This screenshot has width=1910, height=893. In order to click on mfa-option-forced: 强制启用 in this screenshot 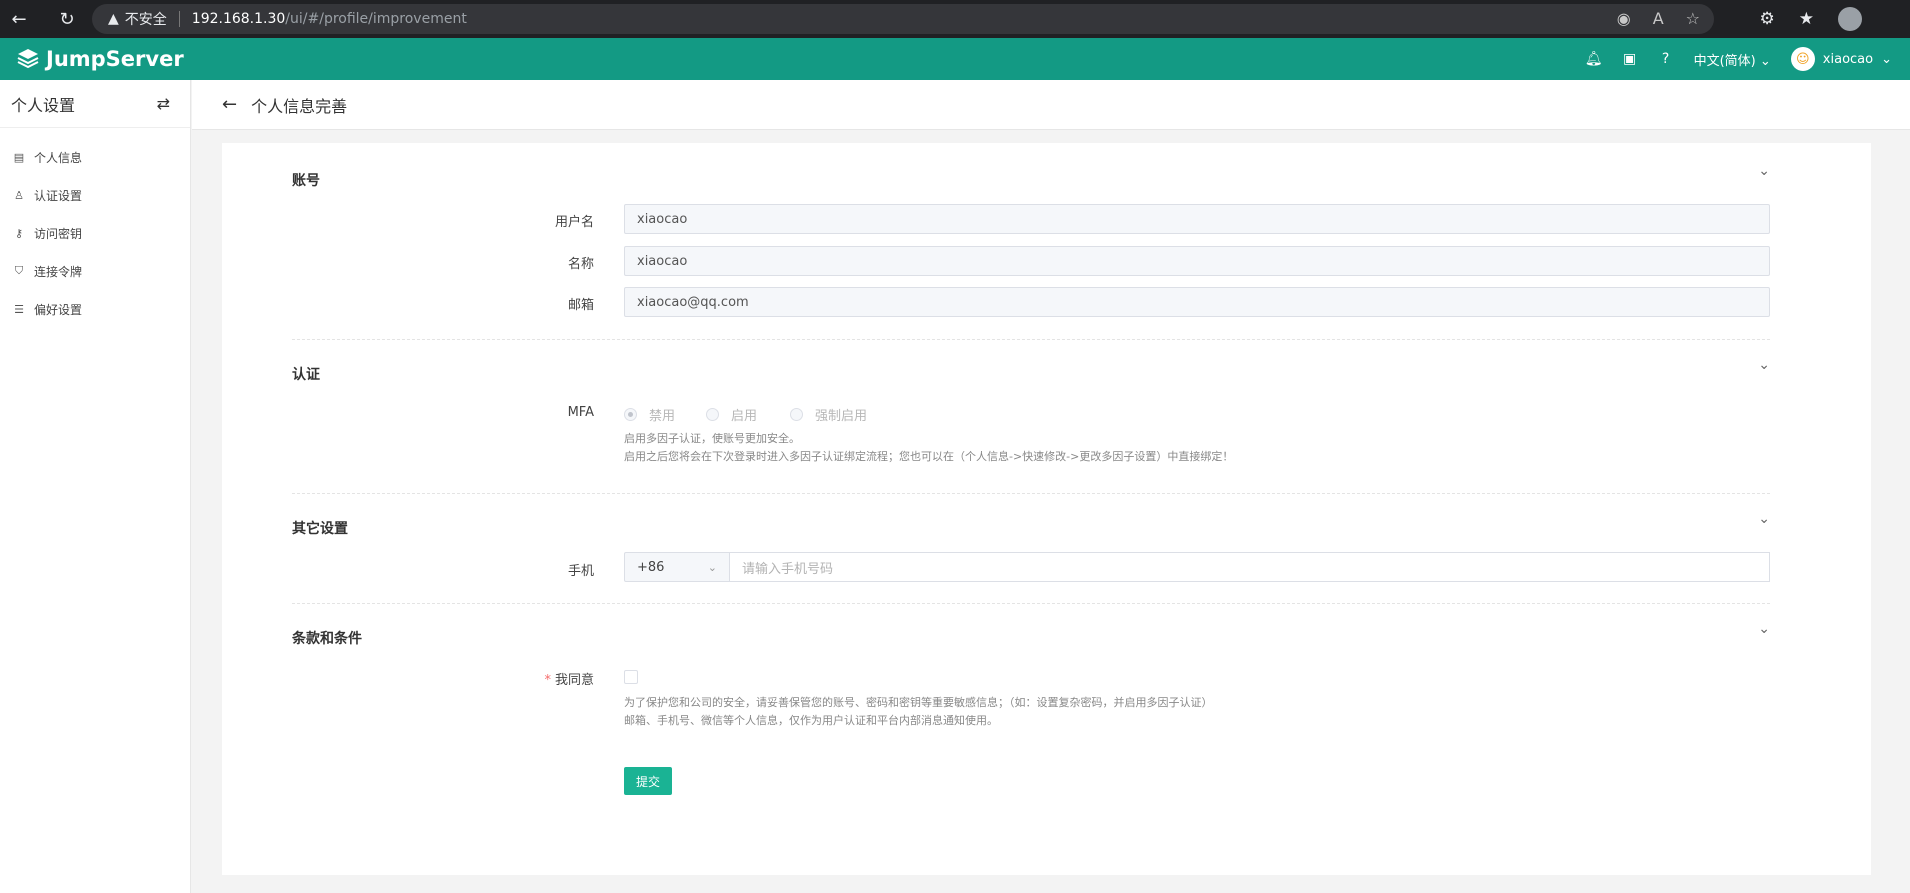, I will do `click(828, 414)`.